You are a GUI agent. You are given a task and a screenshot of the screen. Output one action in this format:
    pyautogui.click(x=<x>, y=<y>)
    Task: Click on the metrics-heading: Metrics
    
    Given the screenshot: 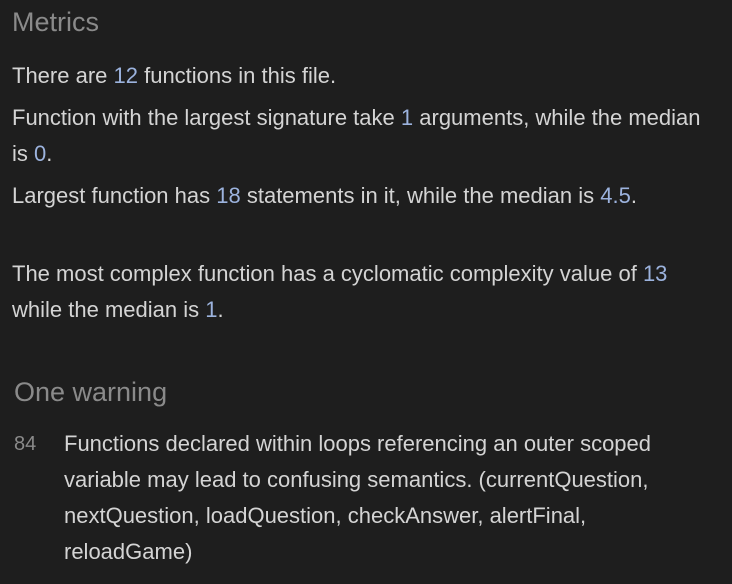 What is the action you would take?
    pyautogui.click(x=55, y=22)
    